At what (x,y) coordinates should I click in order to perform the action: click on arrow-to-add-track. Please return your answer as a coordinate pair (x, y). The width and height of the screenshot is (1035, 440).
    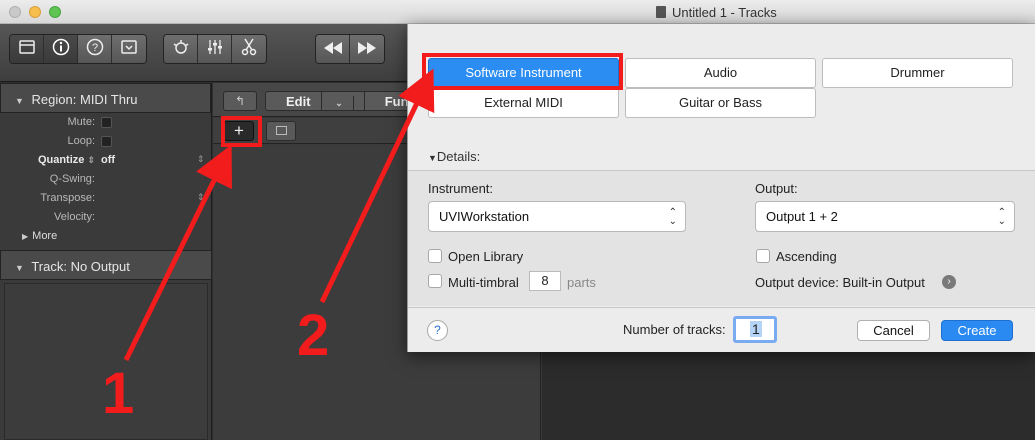
    Looking at the image, I should click on (177, 253).